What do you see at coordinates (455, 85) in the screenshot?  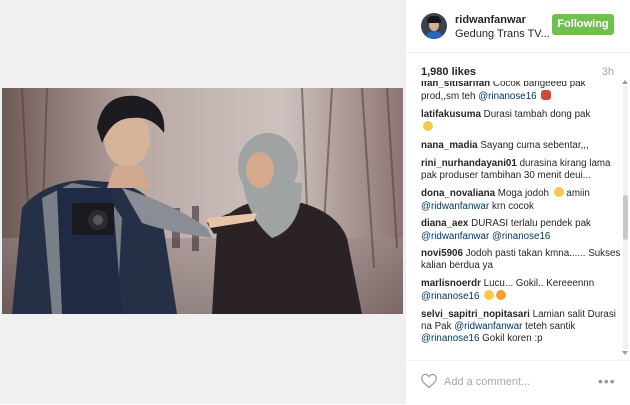 I see `comment-username: ifah_sitisarifah` at bounding box center [455, 85].